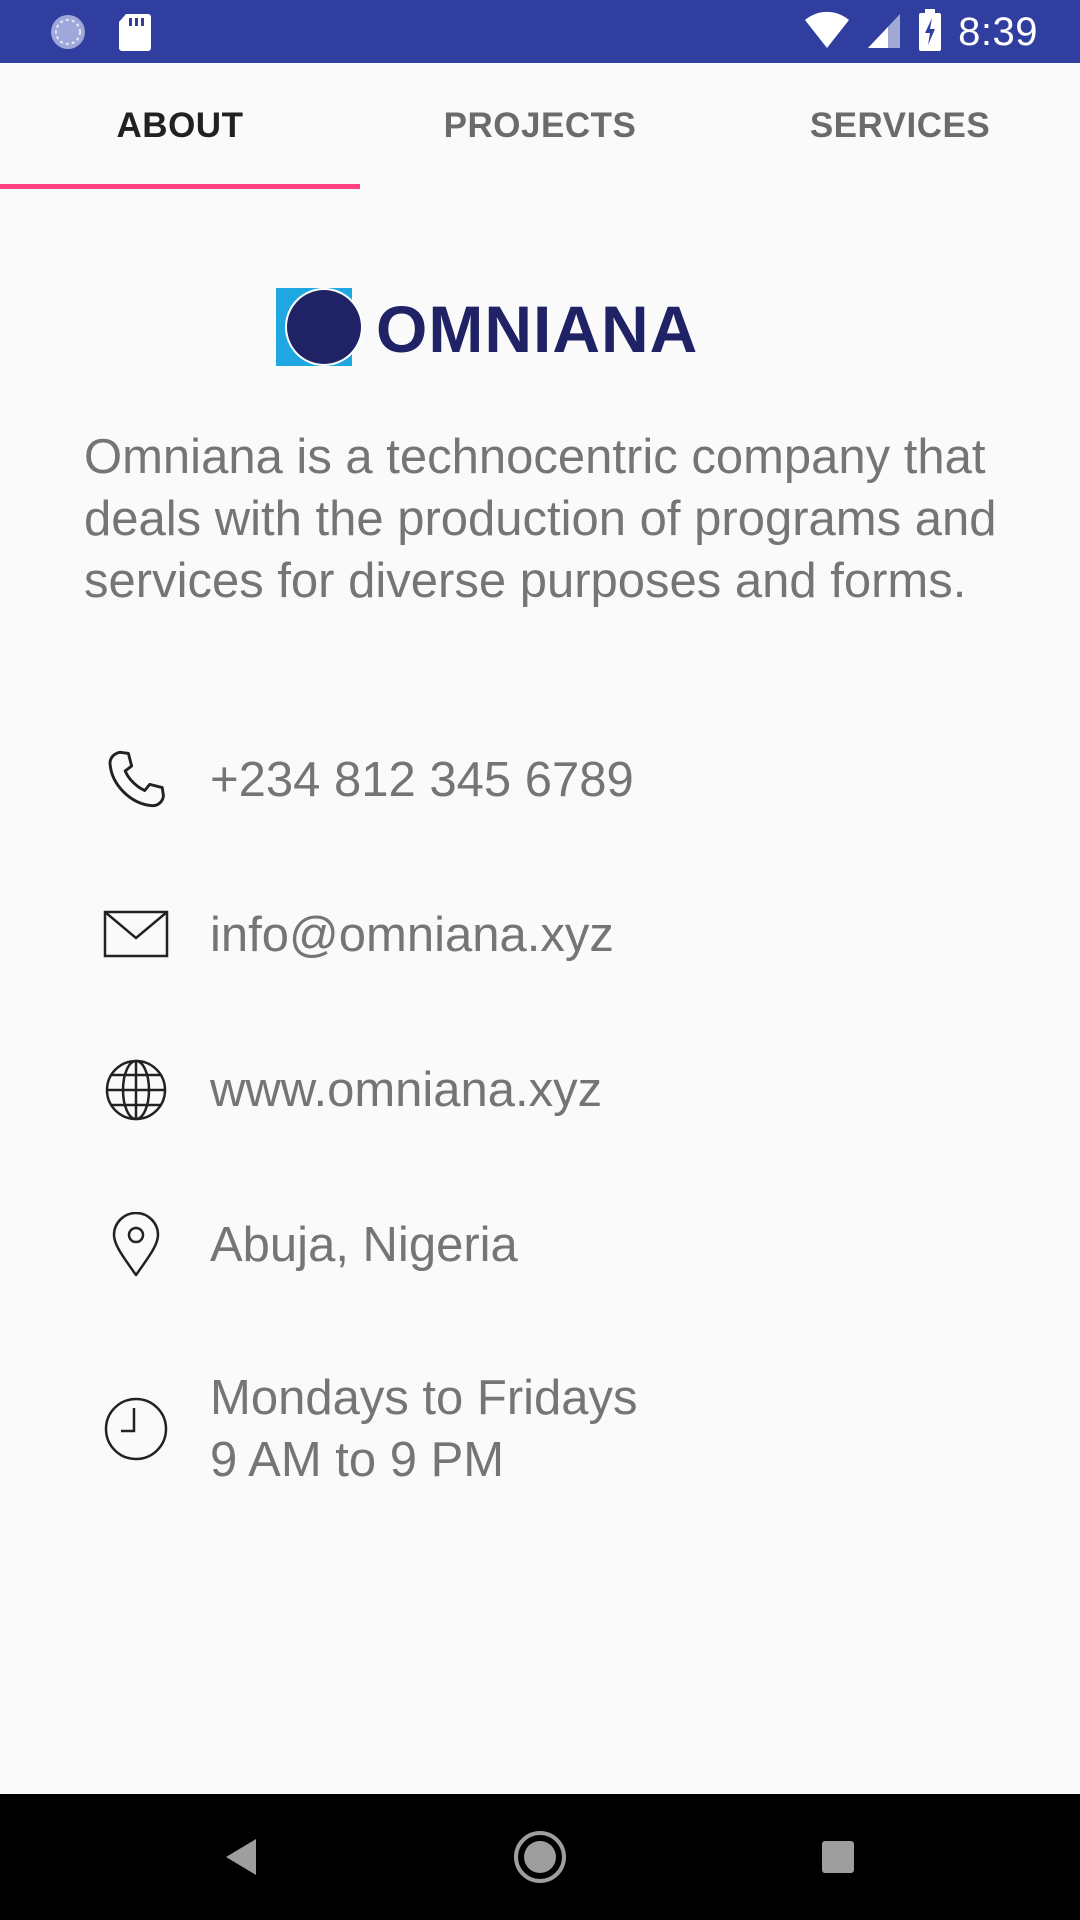 The image size is (1080, 1920). What do you see at coordinates (180, 186) in the screenshot?
I see `tab-indicator` at bounding box center [180, 186].